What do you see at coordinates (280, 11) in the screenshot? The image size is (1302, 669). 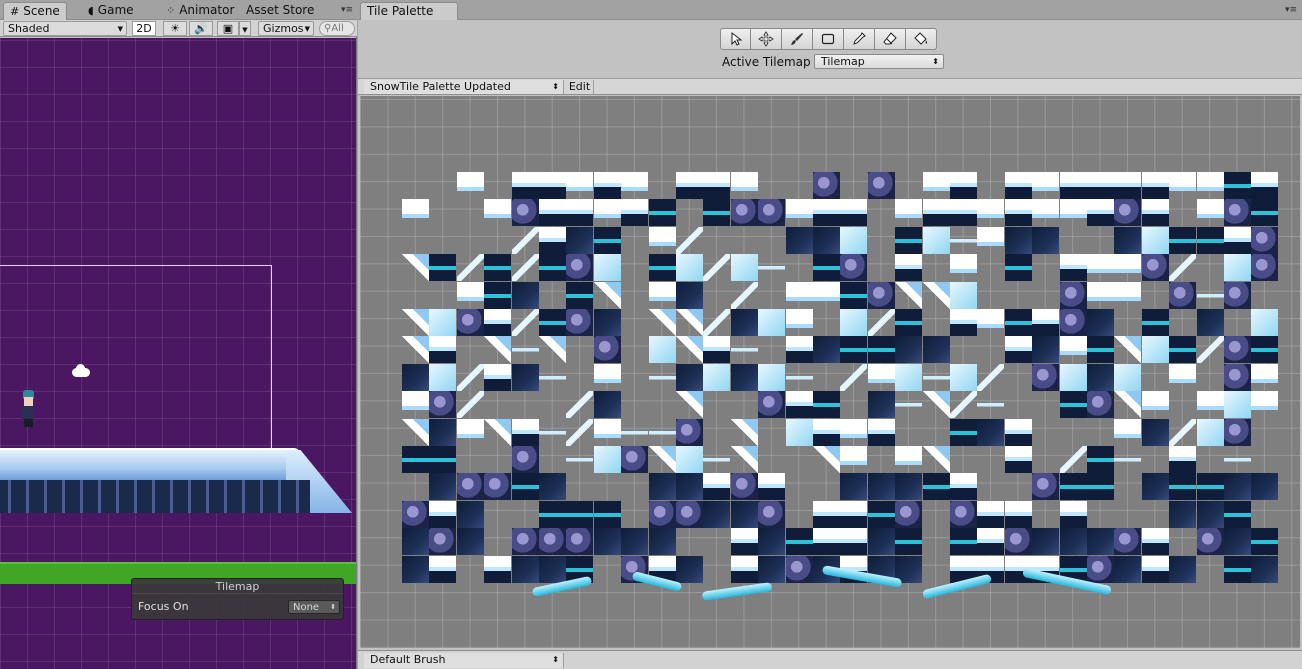 I see `tab-asset-store: Asset Store` at bounding box center [280, 11].